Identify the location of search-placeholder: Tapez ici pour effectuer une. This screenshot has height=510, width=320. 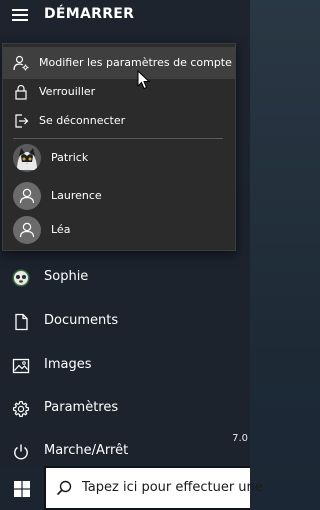
(172, 487).